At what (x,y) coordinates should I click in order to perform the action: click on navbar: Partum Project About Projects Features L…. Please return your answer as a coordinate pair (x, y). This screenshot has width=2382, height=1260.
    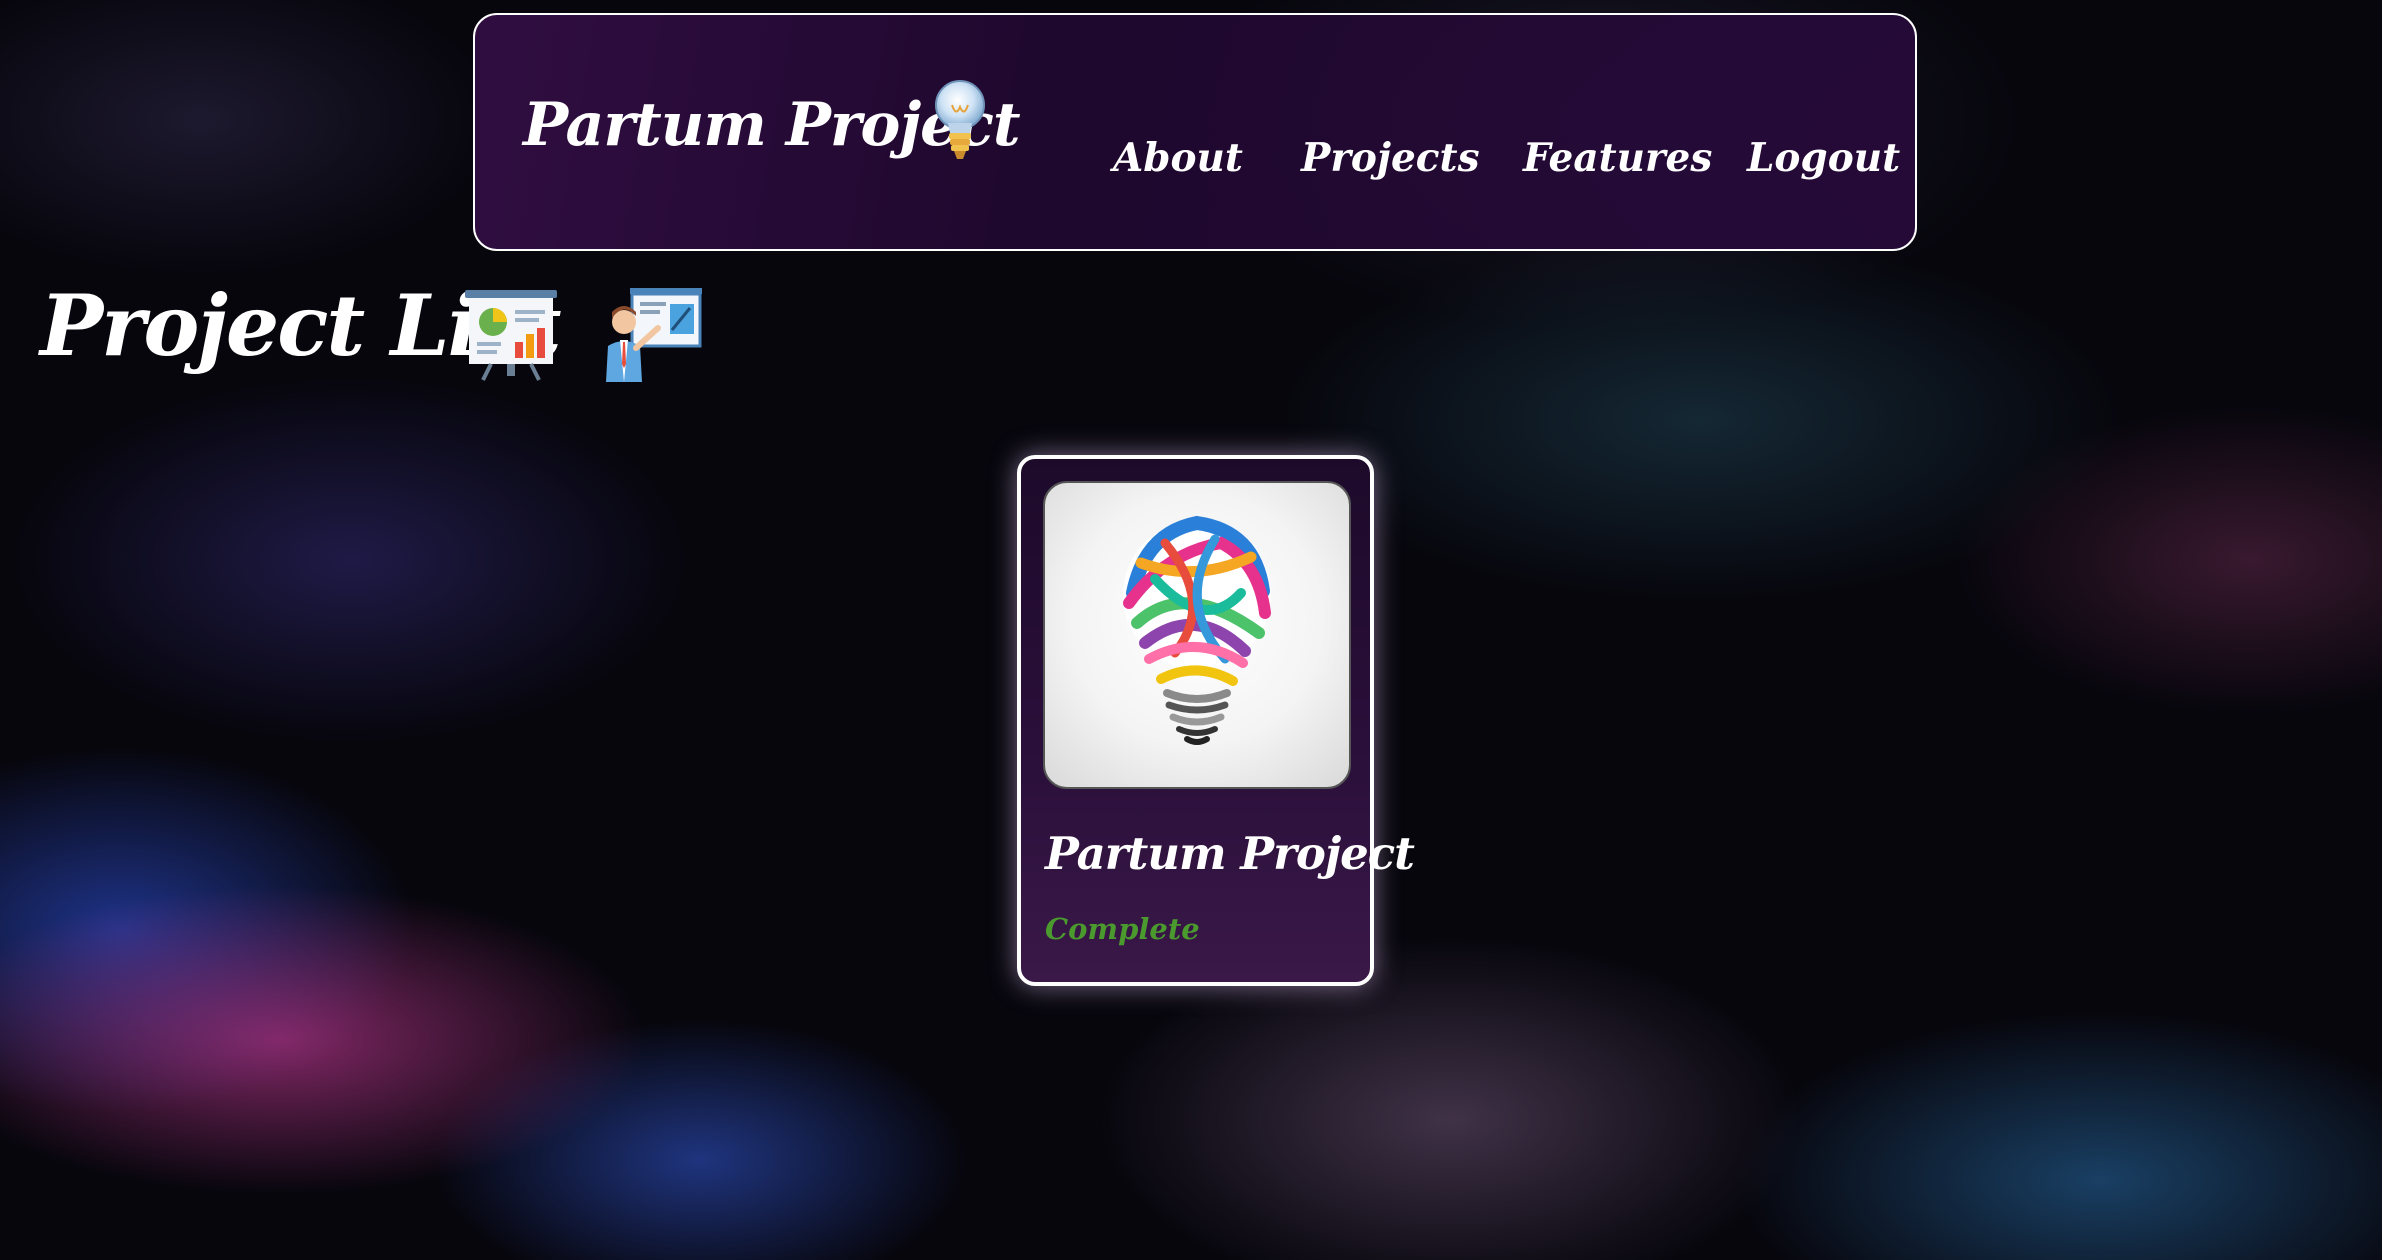
    Looking at the image, I should click on (1195, 132).